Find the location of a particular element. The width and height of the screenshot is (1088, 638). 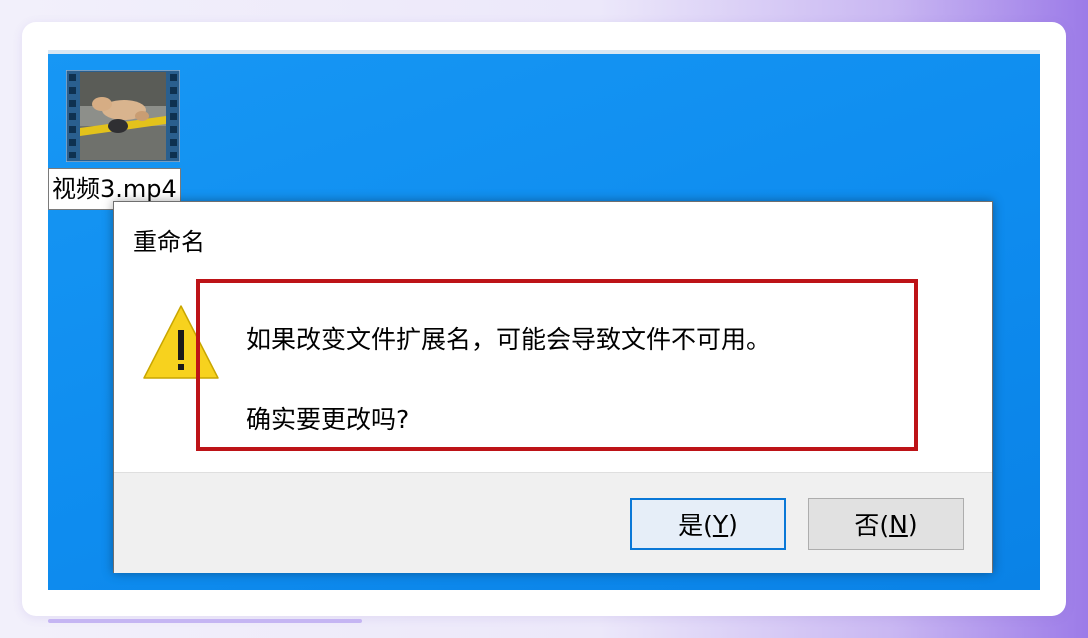

no-button: 否(N) is located at coordinates (886, 524).